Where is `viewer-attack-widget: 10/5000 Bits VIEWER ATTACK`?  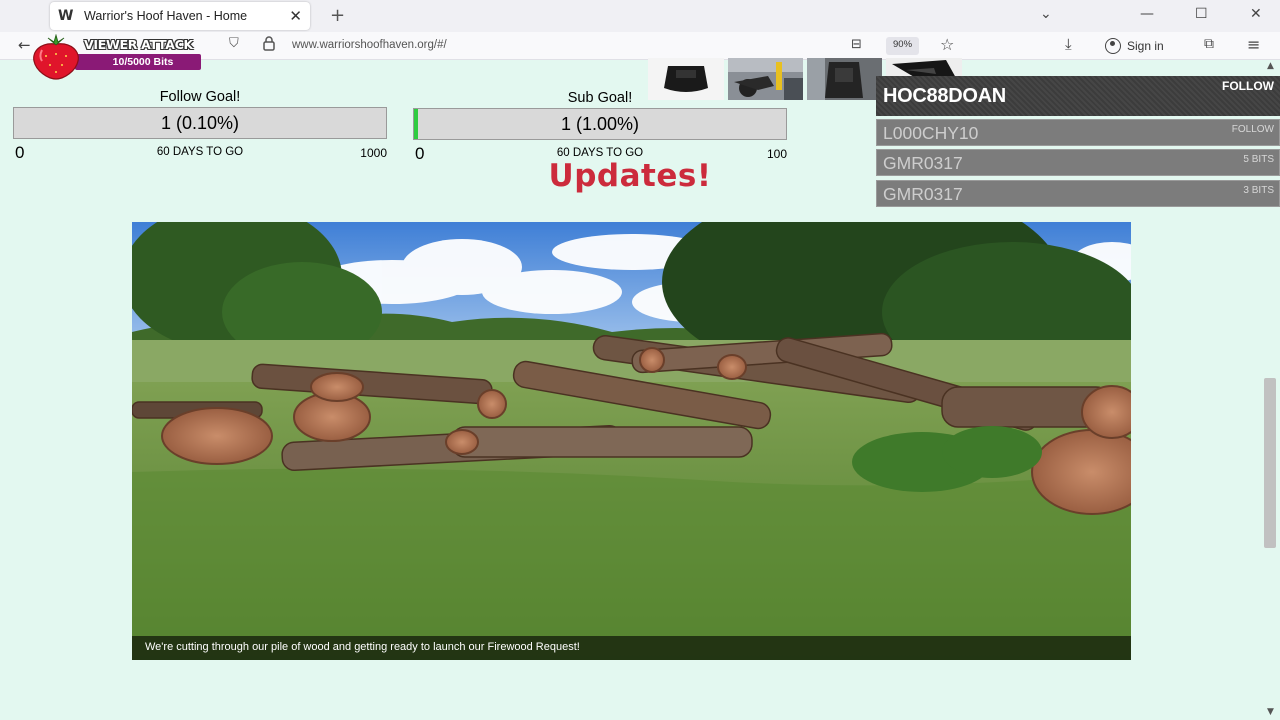 viewer-attack-widget: 10/5000 Bits VIEWER ATTACK is located at coordinates (117, 57).